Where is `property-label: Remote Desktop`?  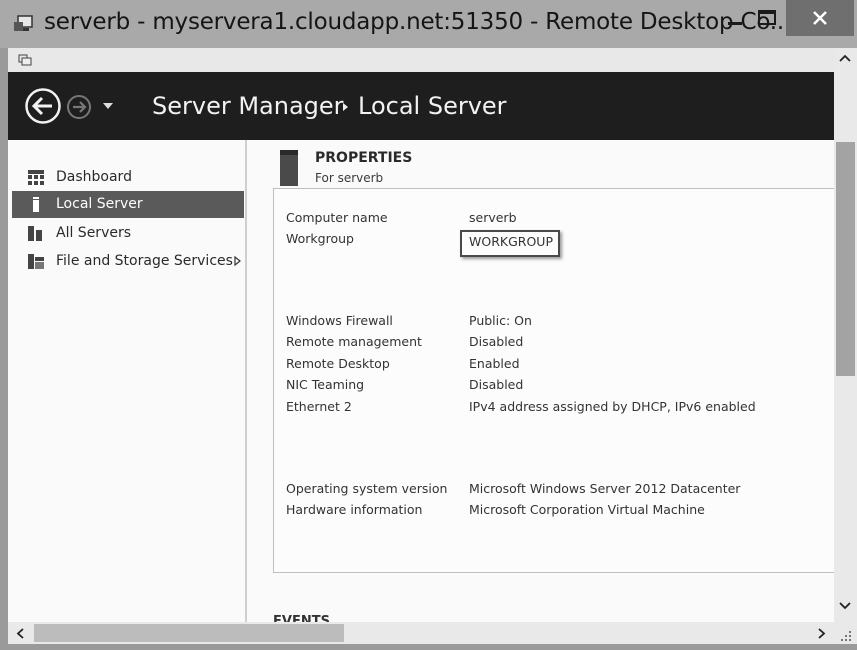 property-label: Remote Desktop is located at coordinates (338, 363).